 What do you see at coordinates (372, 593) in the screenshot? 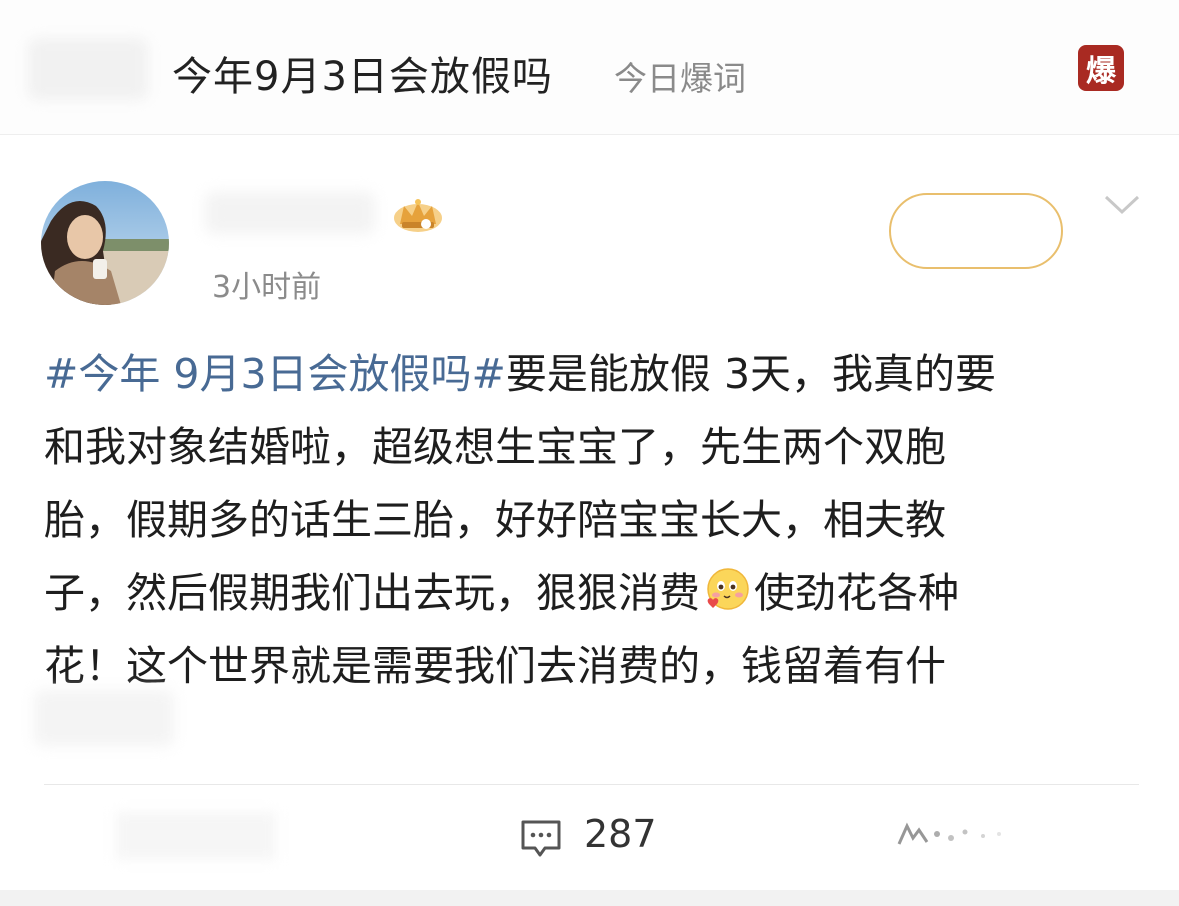
I see `post-line-text: 子，然后假期我们出去玩，狠狠消费` at bounding box center [372, 593].